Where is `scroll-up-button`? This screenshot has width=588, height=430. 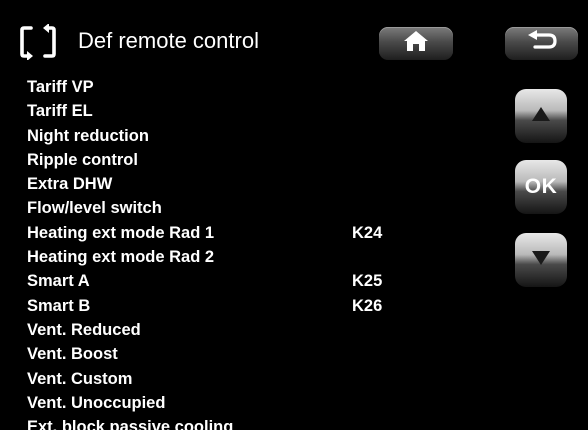
scroll-up-button is located at coordinates (541, 116).